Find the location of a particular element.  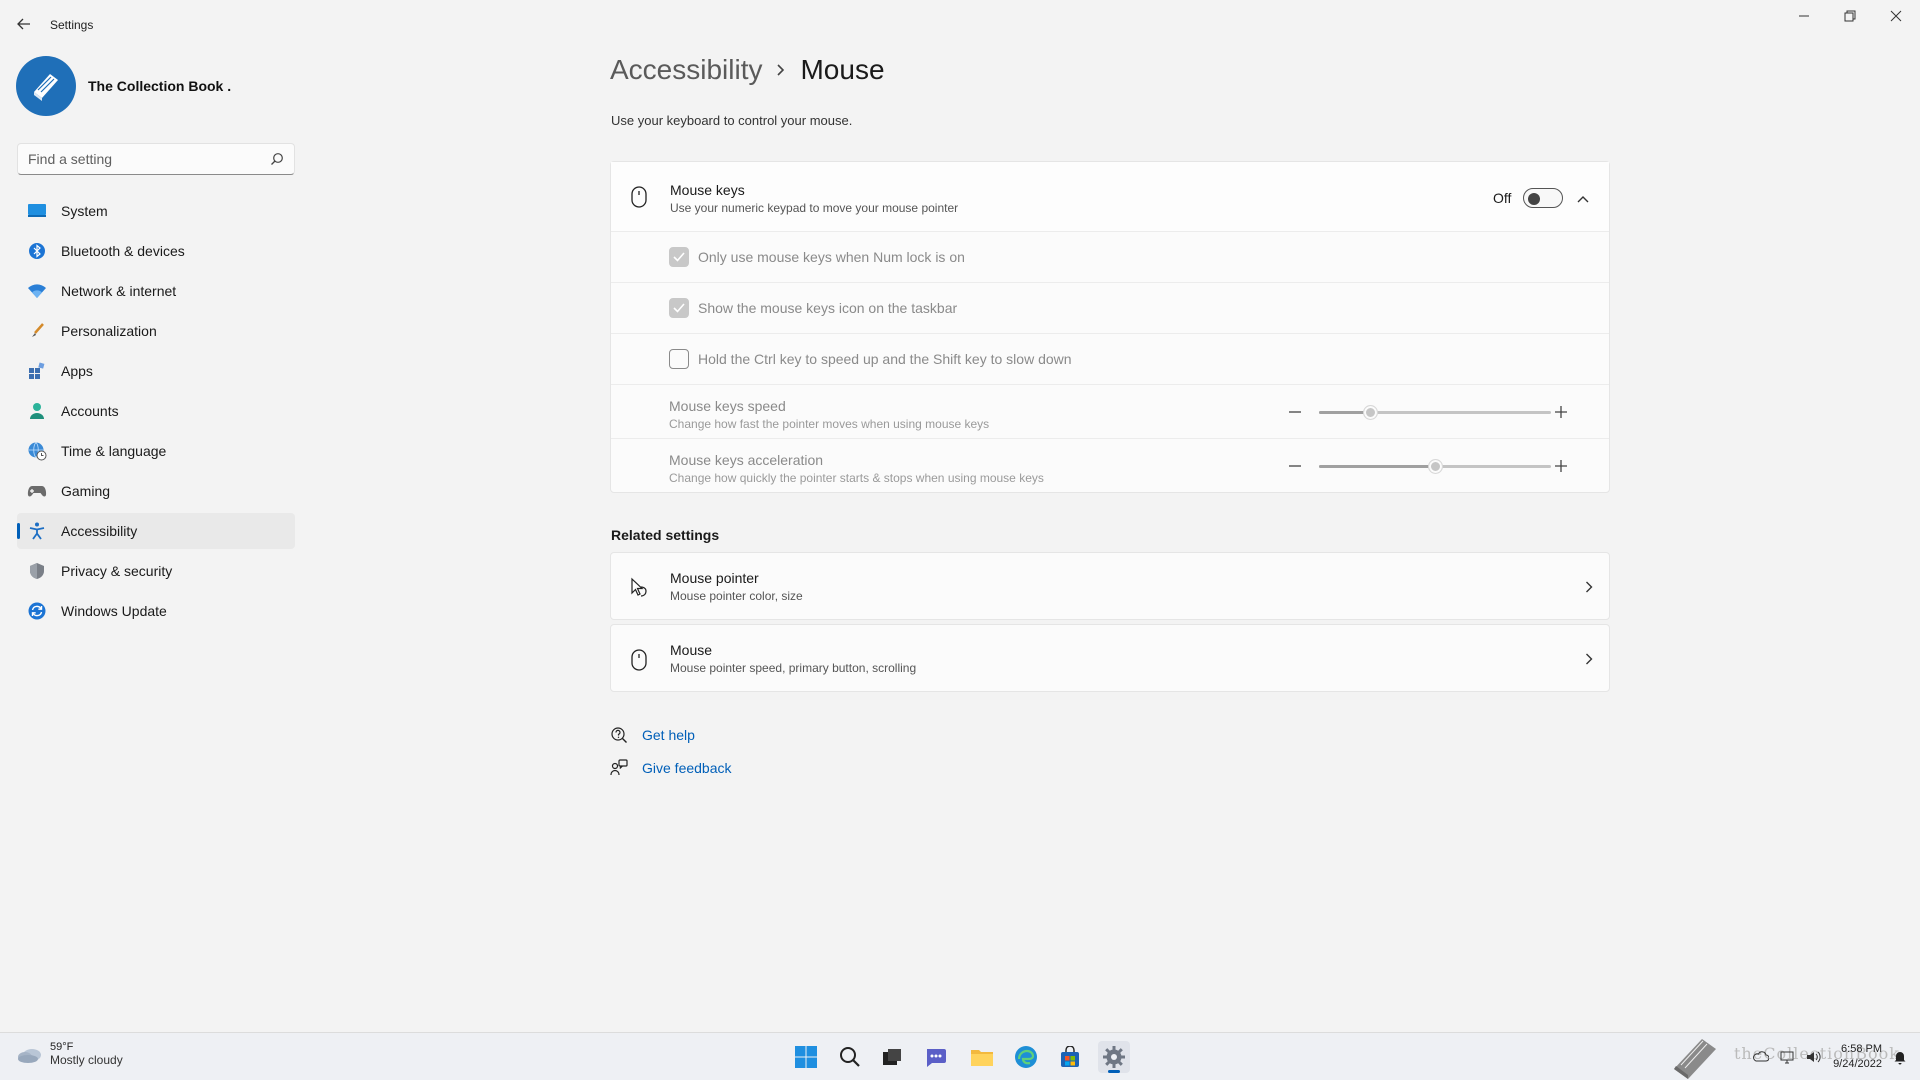

acceleration-slider-fill is located at coordinates (1377, 466).